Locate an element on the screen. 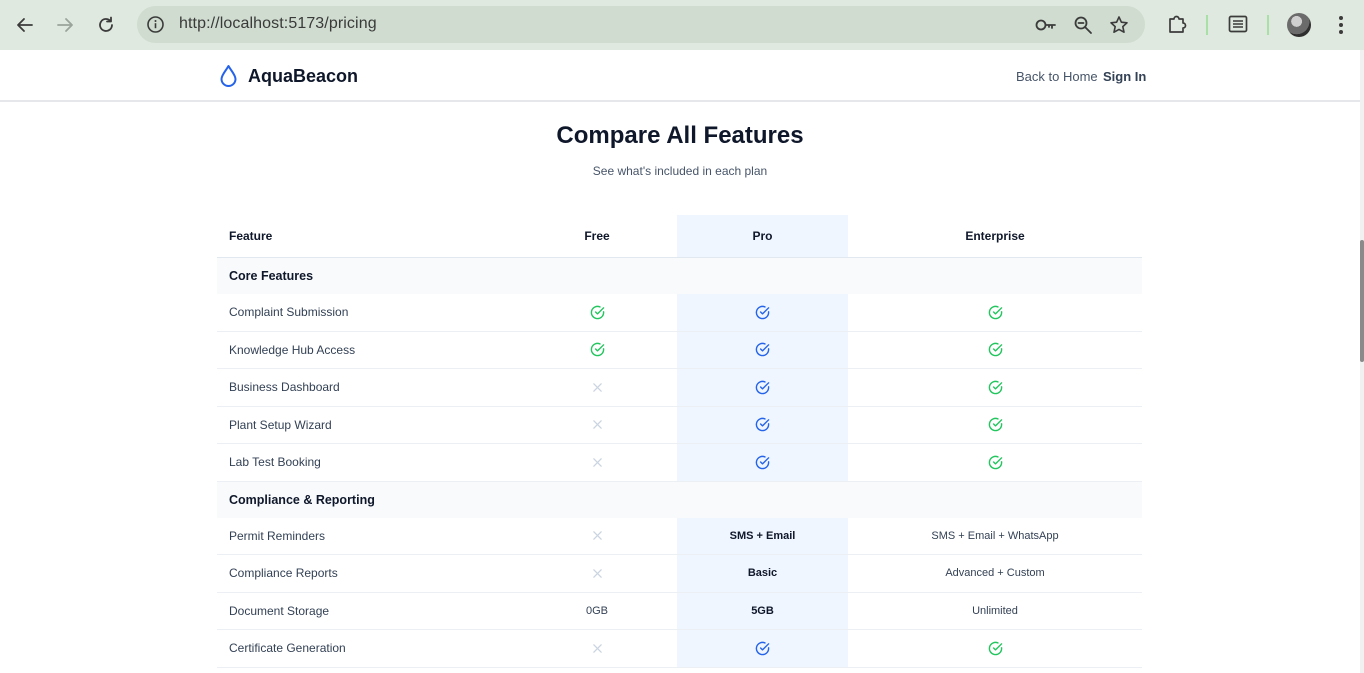  page-scrollbar is located at coordinates (1362, 361).